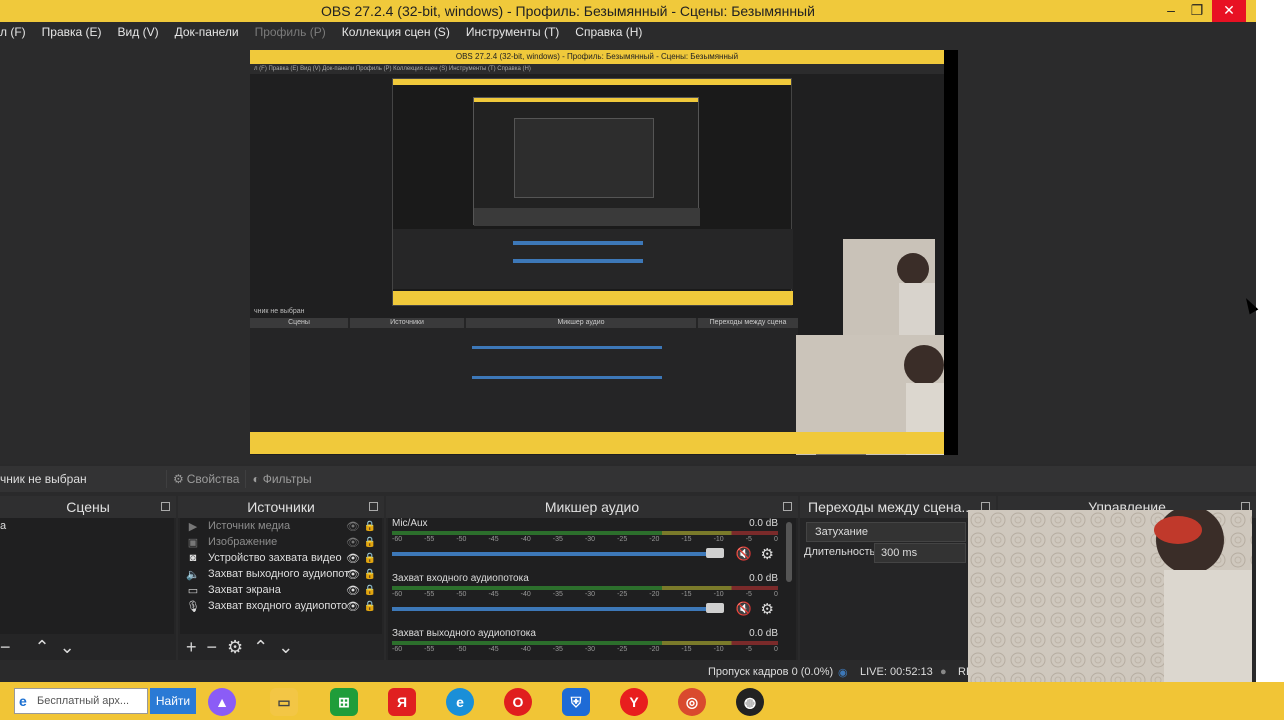  What do you see at coordinates (235, 647) in the screenshot?
I see `source-settings-icon: ⚙` at bounding box center [235, 647].